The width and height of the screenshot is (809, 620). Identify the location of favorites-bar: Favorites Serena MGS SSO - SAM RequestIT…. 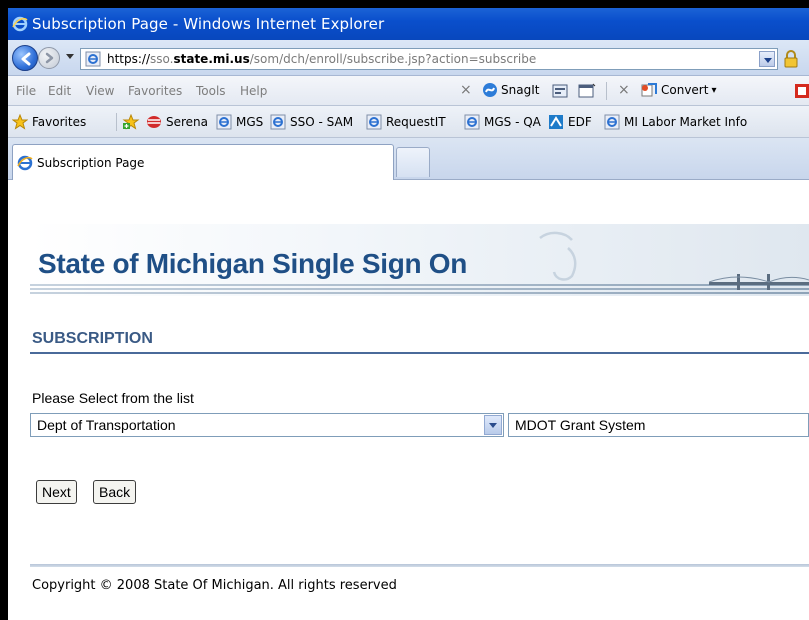
(408, 122).